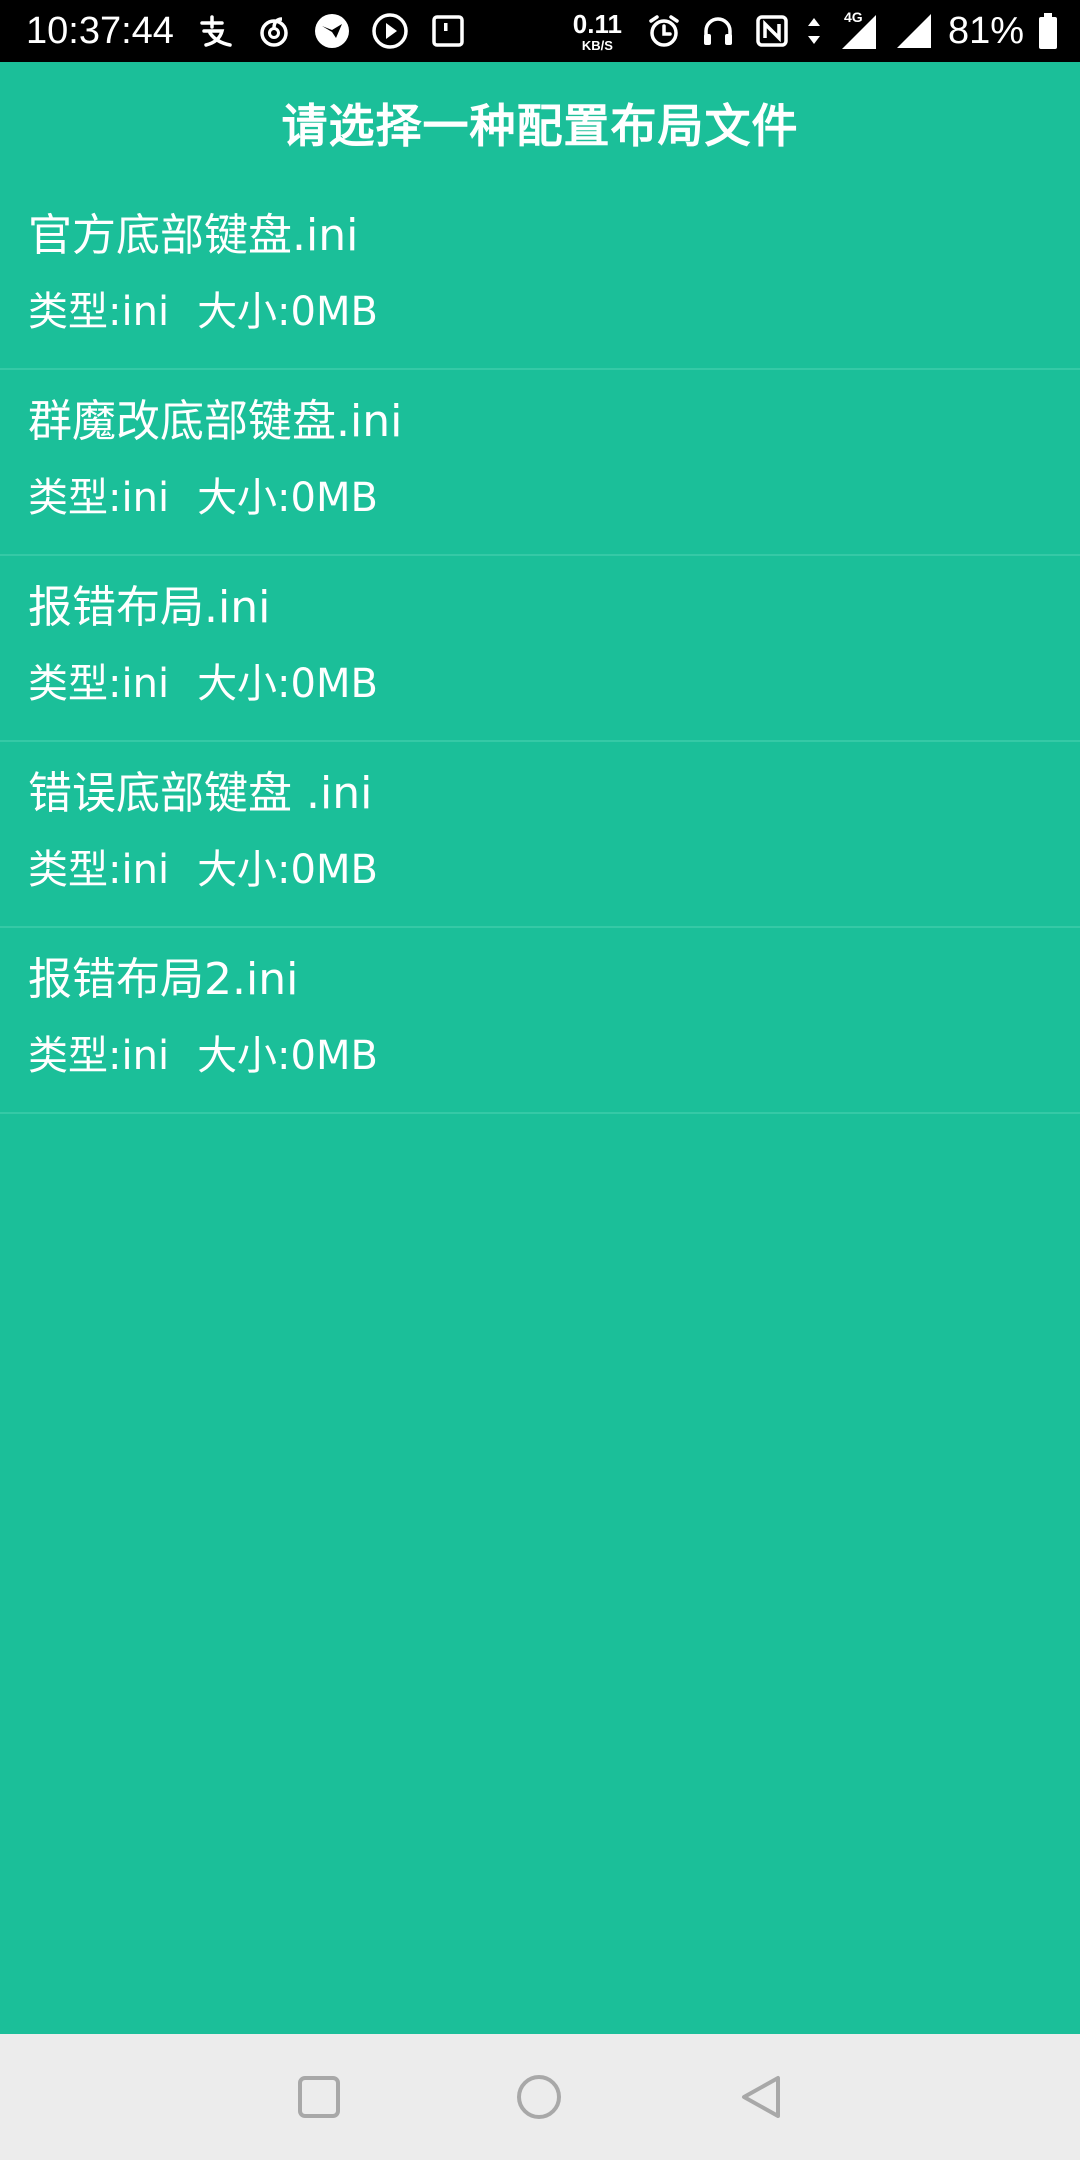  I want to click on battery-icon, so click(1048, 31).